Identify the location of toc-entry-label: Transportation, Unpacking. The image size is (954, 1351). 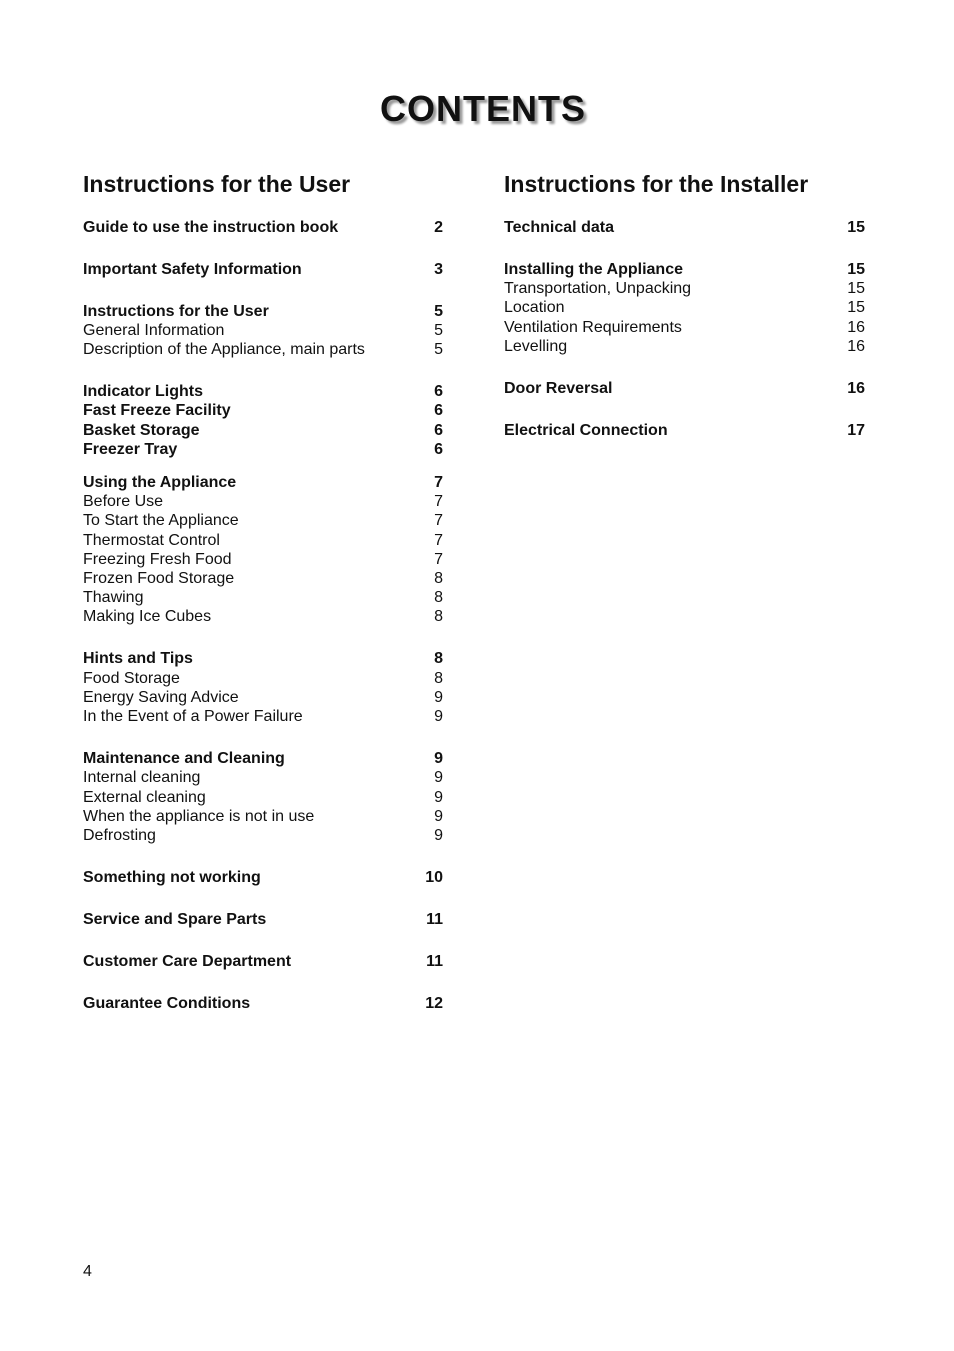
(598, 288).